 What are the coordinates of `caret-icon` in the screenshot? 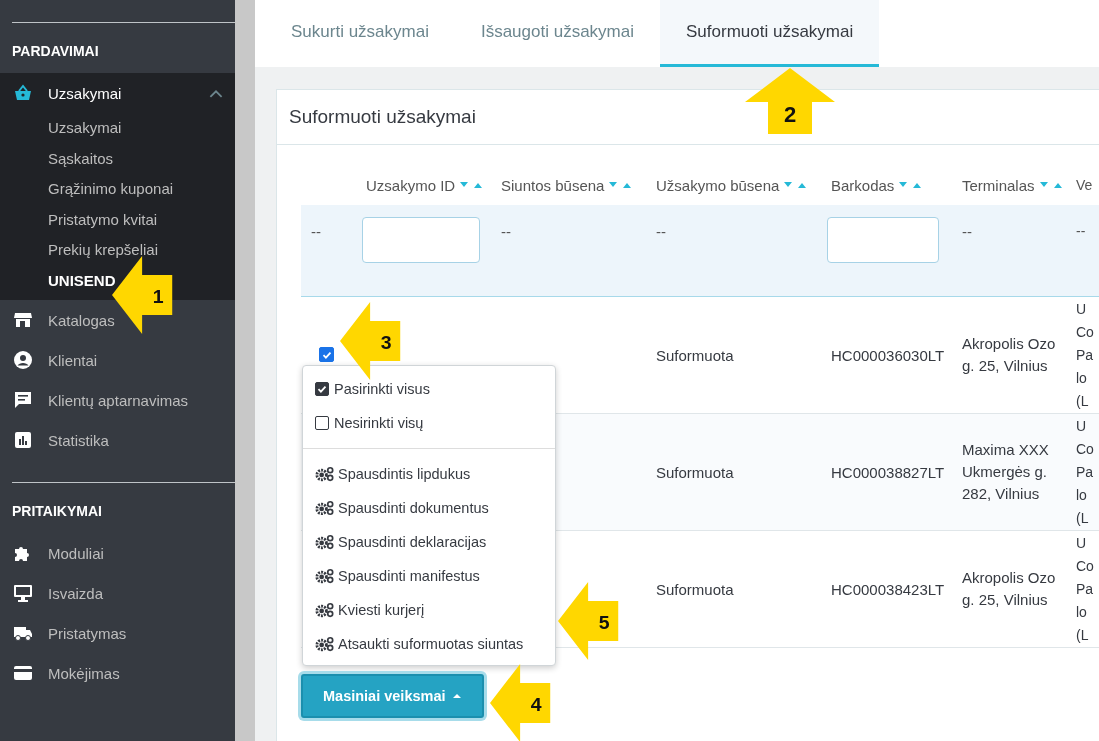 It's located at (456, 696).